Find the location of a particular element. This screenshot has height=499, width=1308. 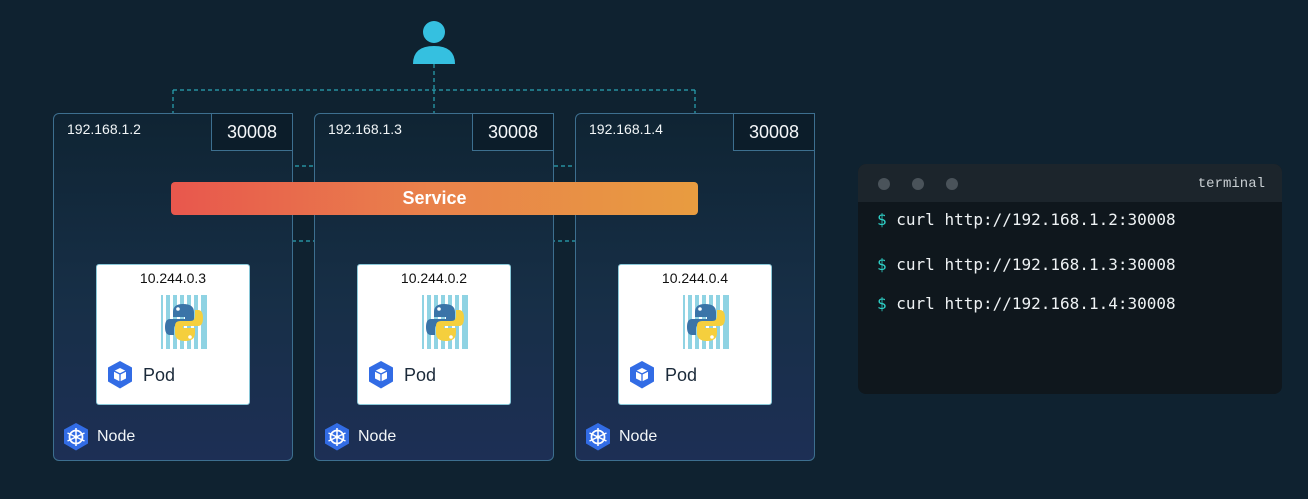

command-text: curl http://192.168.1.2:30008 is located at coordinates (1036, 219).